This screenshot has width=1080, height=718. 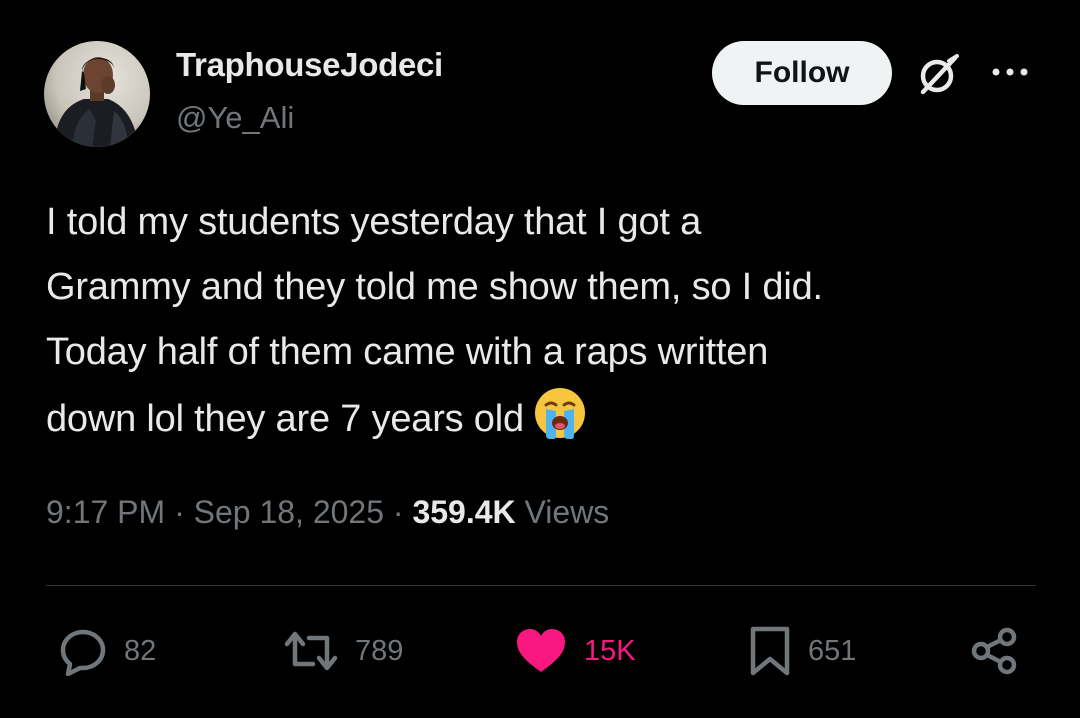 I want to click on avatar, so click(x=97, y=94).